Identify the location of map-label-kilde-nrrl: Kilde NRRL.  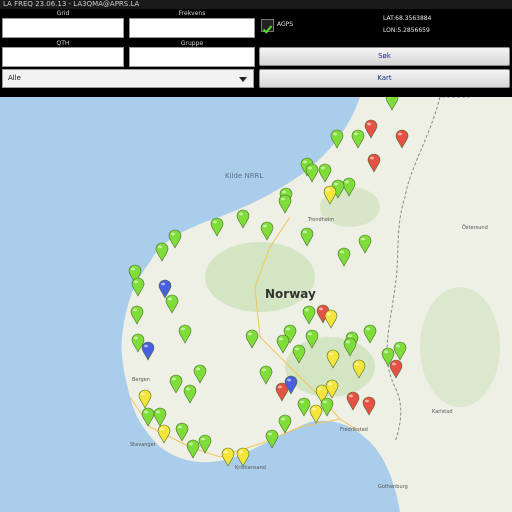
(244, 176).